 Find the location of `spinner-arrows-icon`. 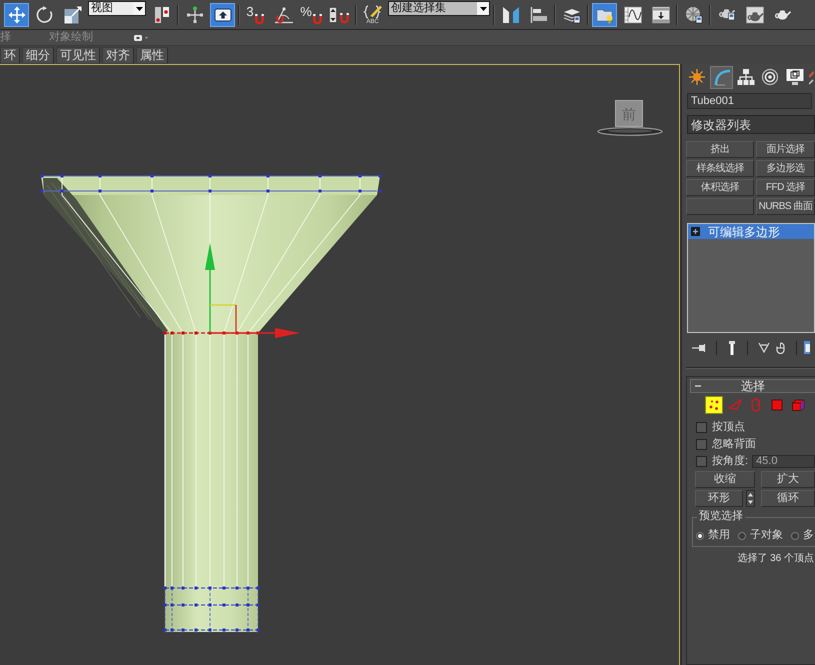

spinner-arrows-icon is located at coordinates (333, 14).